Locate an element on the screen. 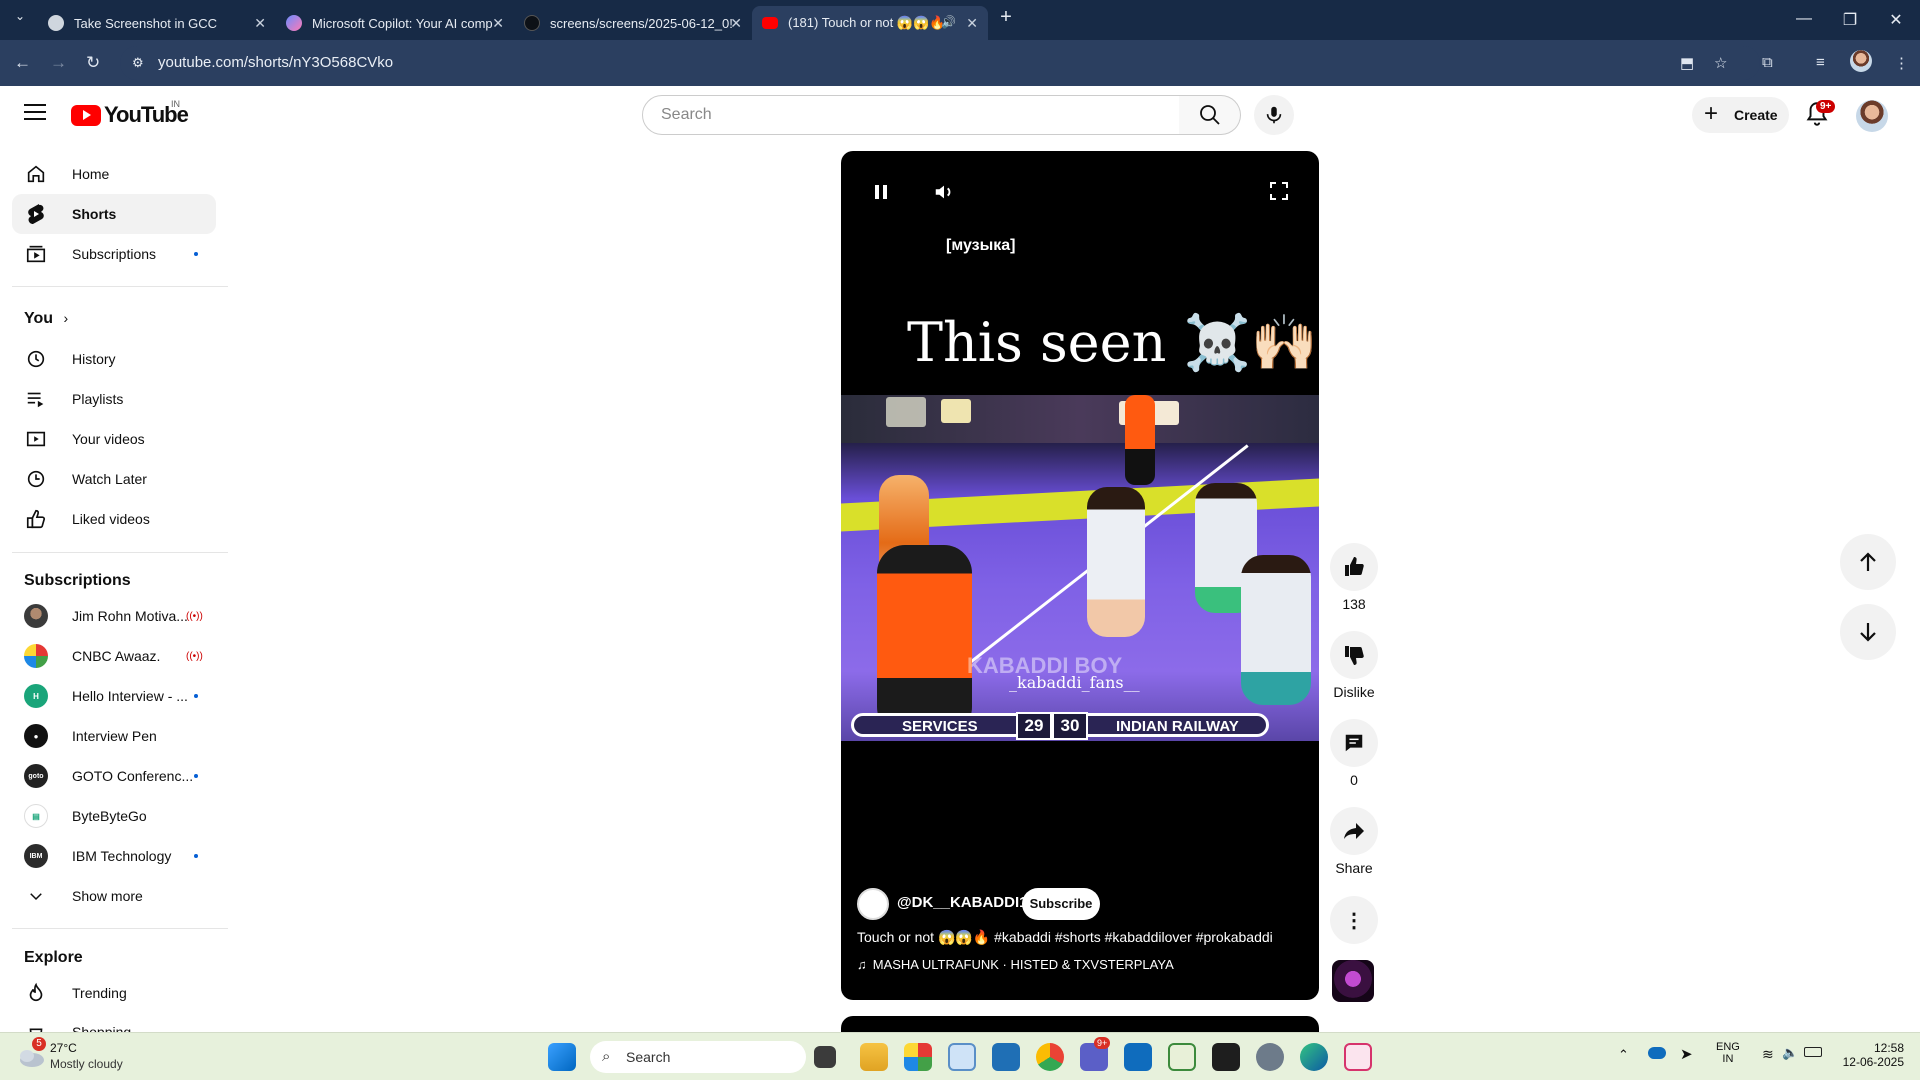  sidebar-item-subscriptions: Subscriptions is located at coordinates (114, 254).